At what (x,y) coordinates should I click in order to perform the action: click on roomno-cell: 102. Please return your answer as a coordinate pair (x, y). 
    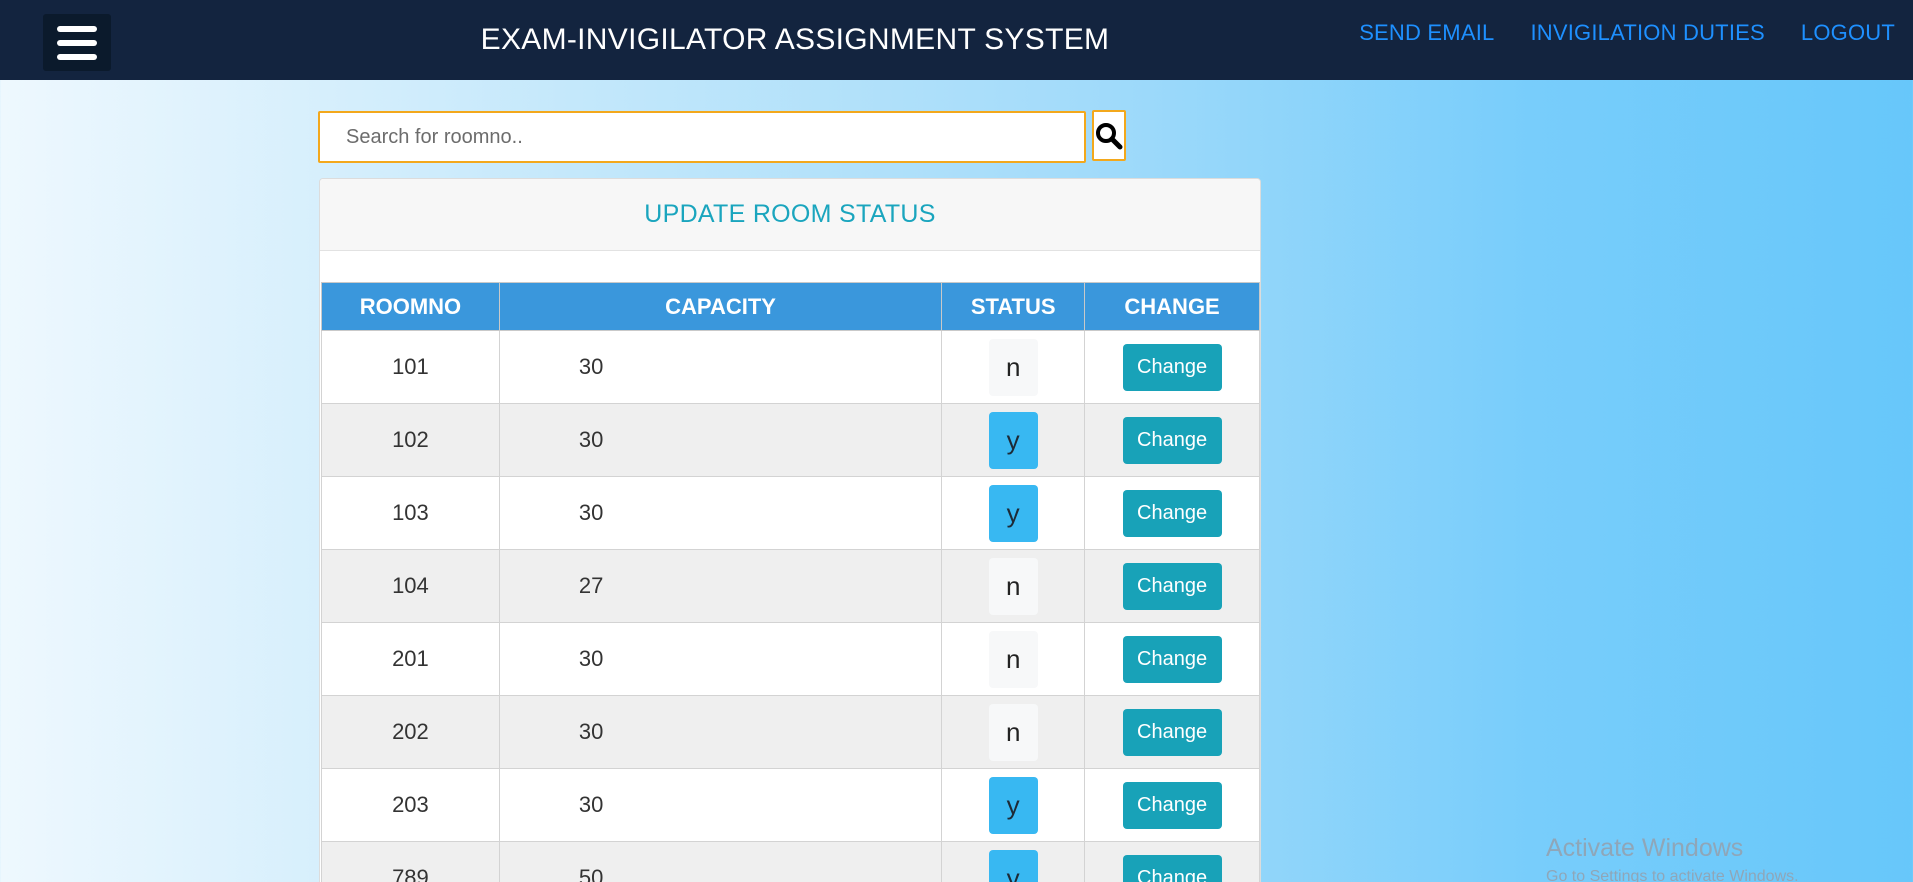
    Looking at the image, I should click on (410, 440).